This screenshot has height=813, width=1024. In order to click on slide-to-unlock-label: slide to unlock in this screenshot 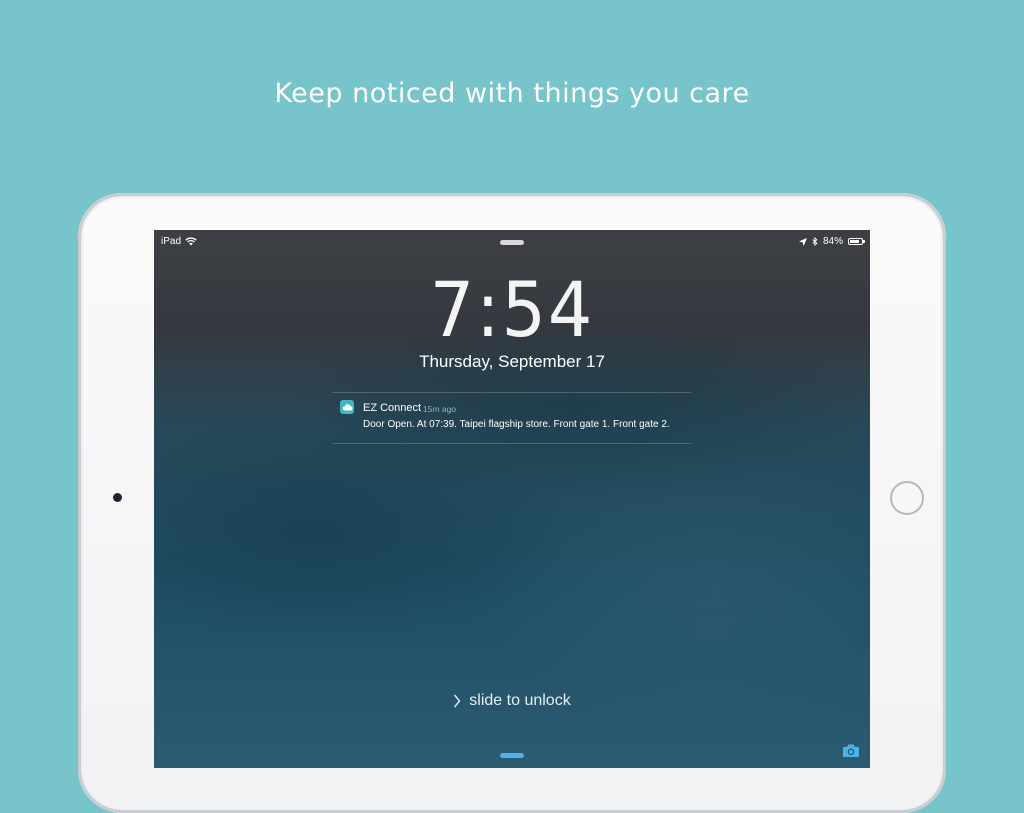, I will do `click(520, 700)`.